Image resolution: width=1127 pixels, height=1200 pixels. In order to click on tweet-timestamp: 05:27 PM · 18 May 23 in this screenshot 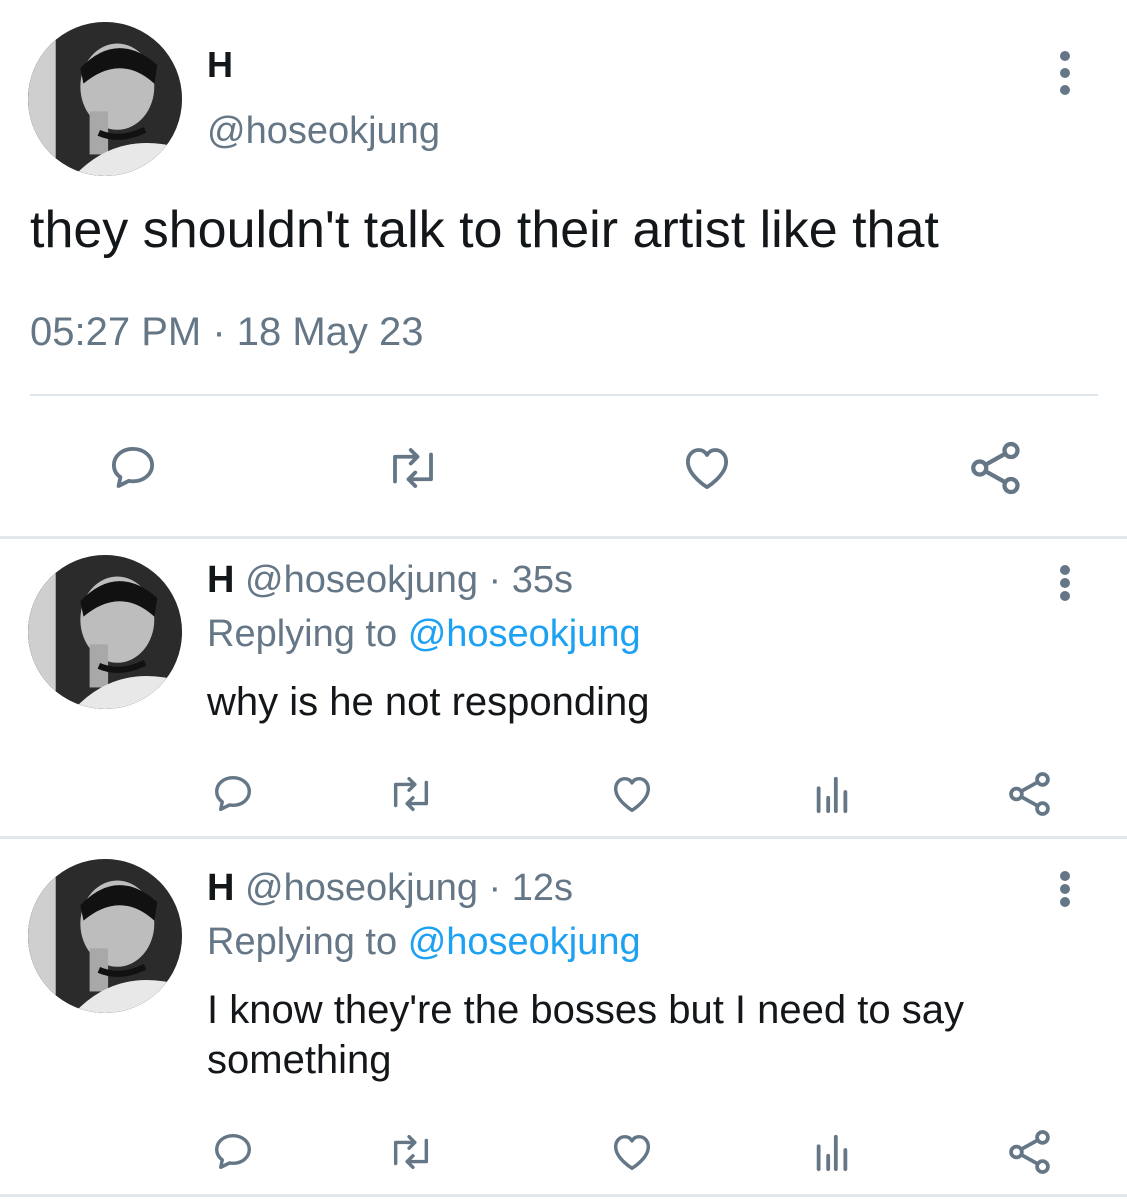, I will do `click(227, 332)`.